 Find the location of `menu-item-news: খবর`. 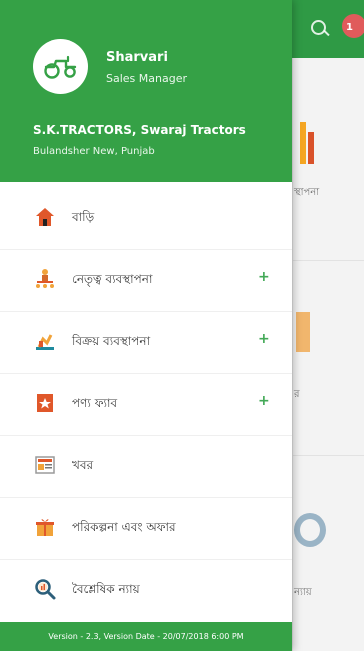

menu-item-news: খবর is located at coordinates (146, 466).